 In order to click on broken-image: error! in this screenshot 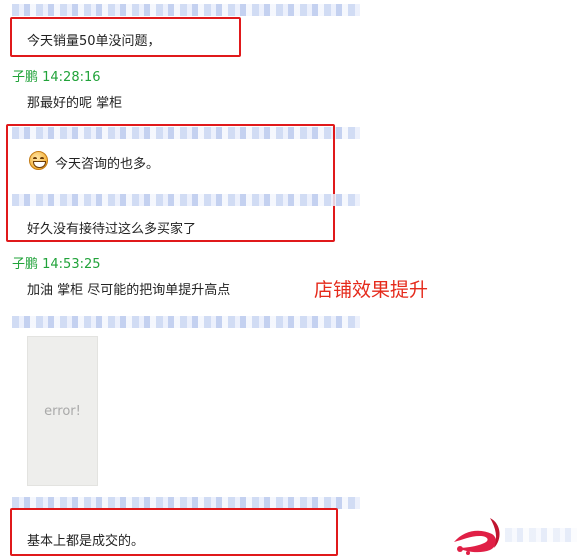, I will do `click(62, 411)`.